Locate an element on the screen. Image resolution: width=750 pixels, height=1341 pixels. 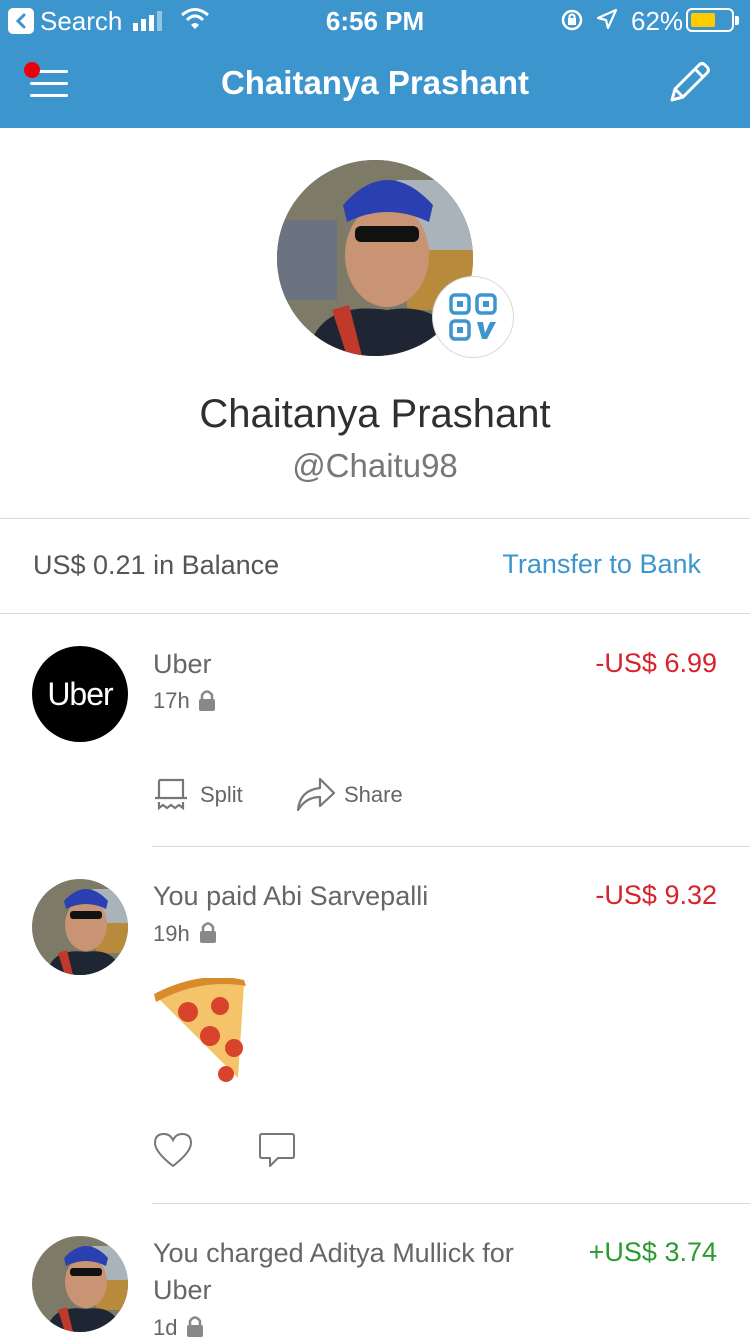
qr-code-icon is located at coordinates (473, 317).